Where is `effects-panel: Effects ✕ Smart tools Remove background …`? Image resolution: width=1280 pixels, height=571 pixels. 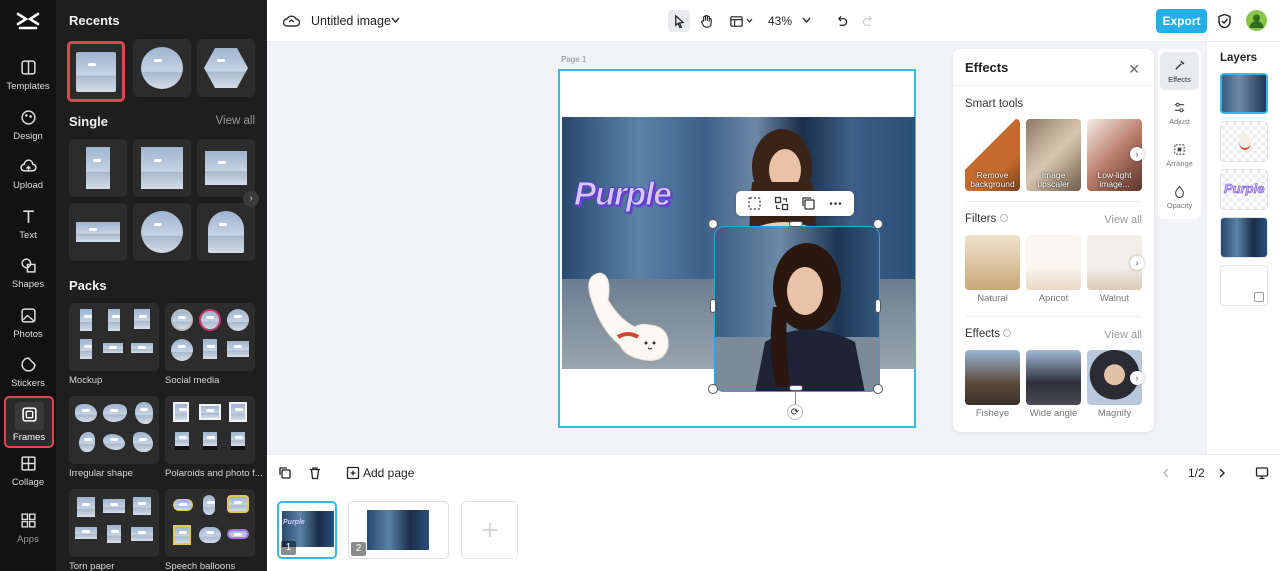 effects-panel: Effects ✕ Smart tools Remove background … is located at coordinates (1053, 240).